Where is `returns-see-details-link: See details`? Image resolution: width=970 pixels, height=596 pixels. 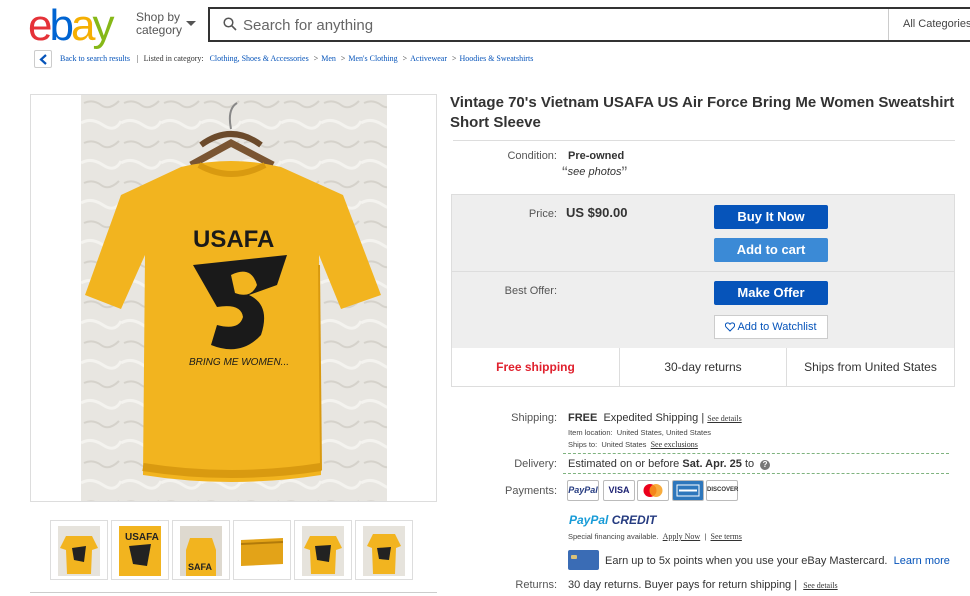
returns-see-details-link: See details is located at coordinates (820, 585).